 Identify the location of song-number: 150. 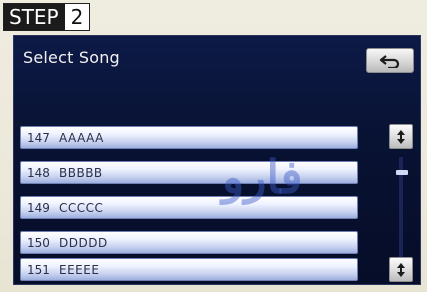
(38, 242).